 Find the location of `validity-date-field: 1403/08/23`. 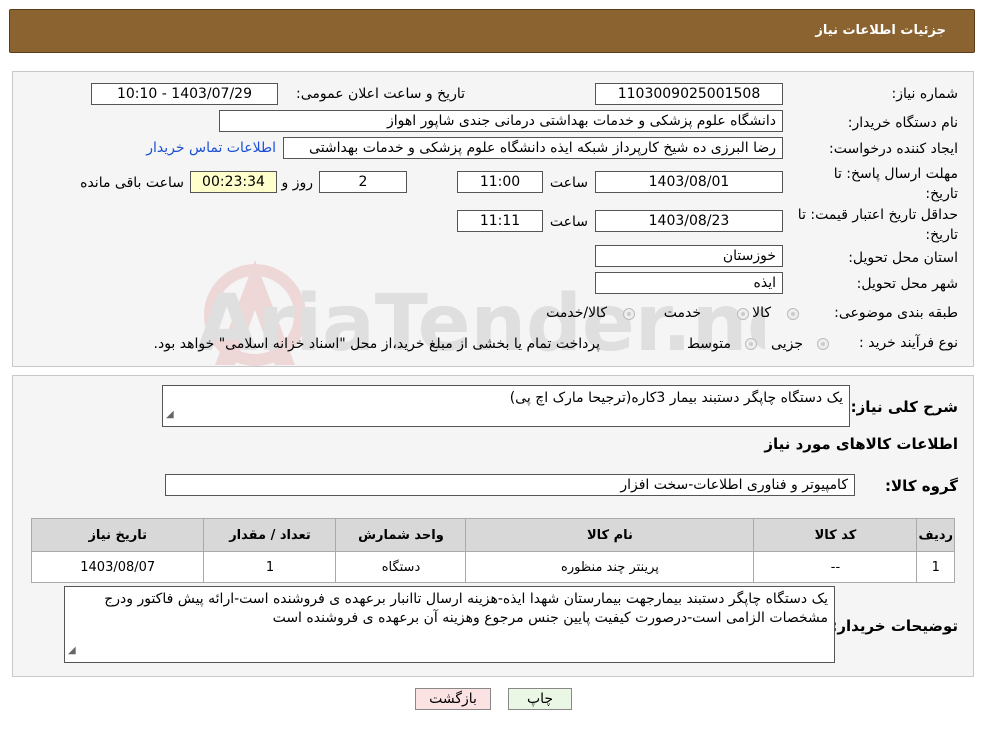

validity-date-field: 1403/08/23 is located at coordinates (689, 221).